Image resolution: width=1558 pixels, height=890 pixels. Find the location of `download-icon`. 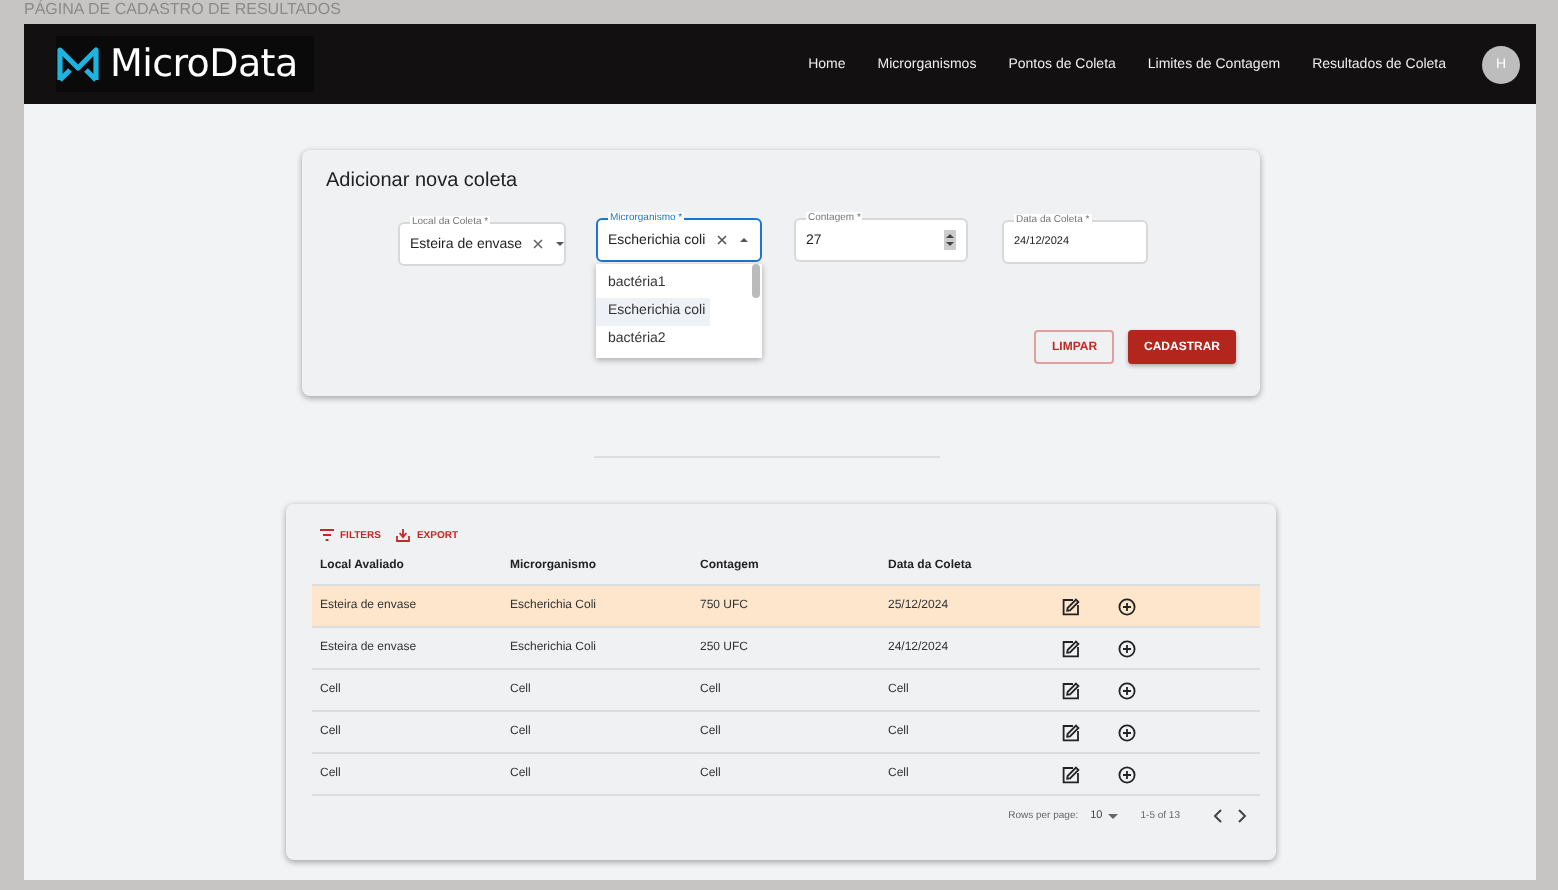

download-icon is located at coordinates (403, 535).